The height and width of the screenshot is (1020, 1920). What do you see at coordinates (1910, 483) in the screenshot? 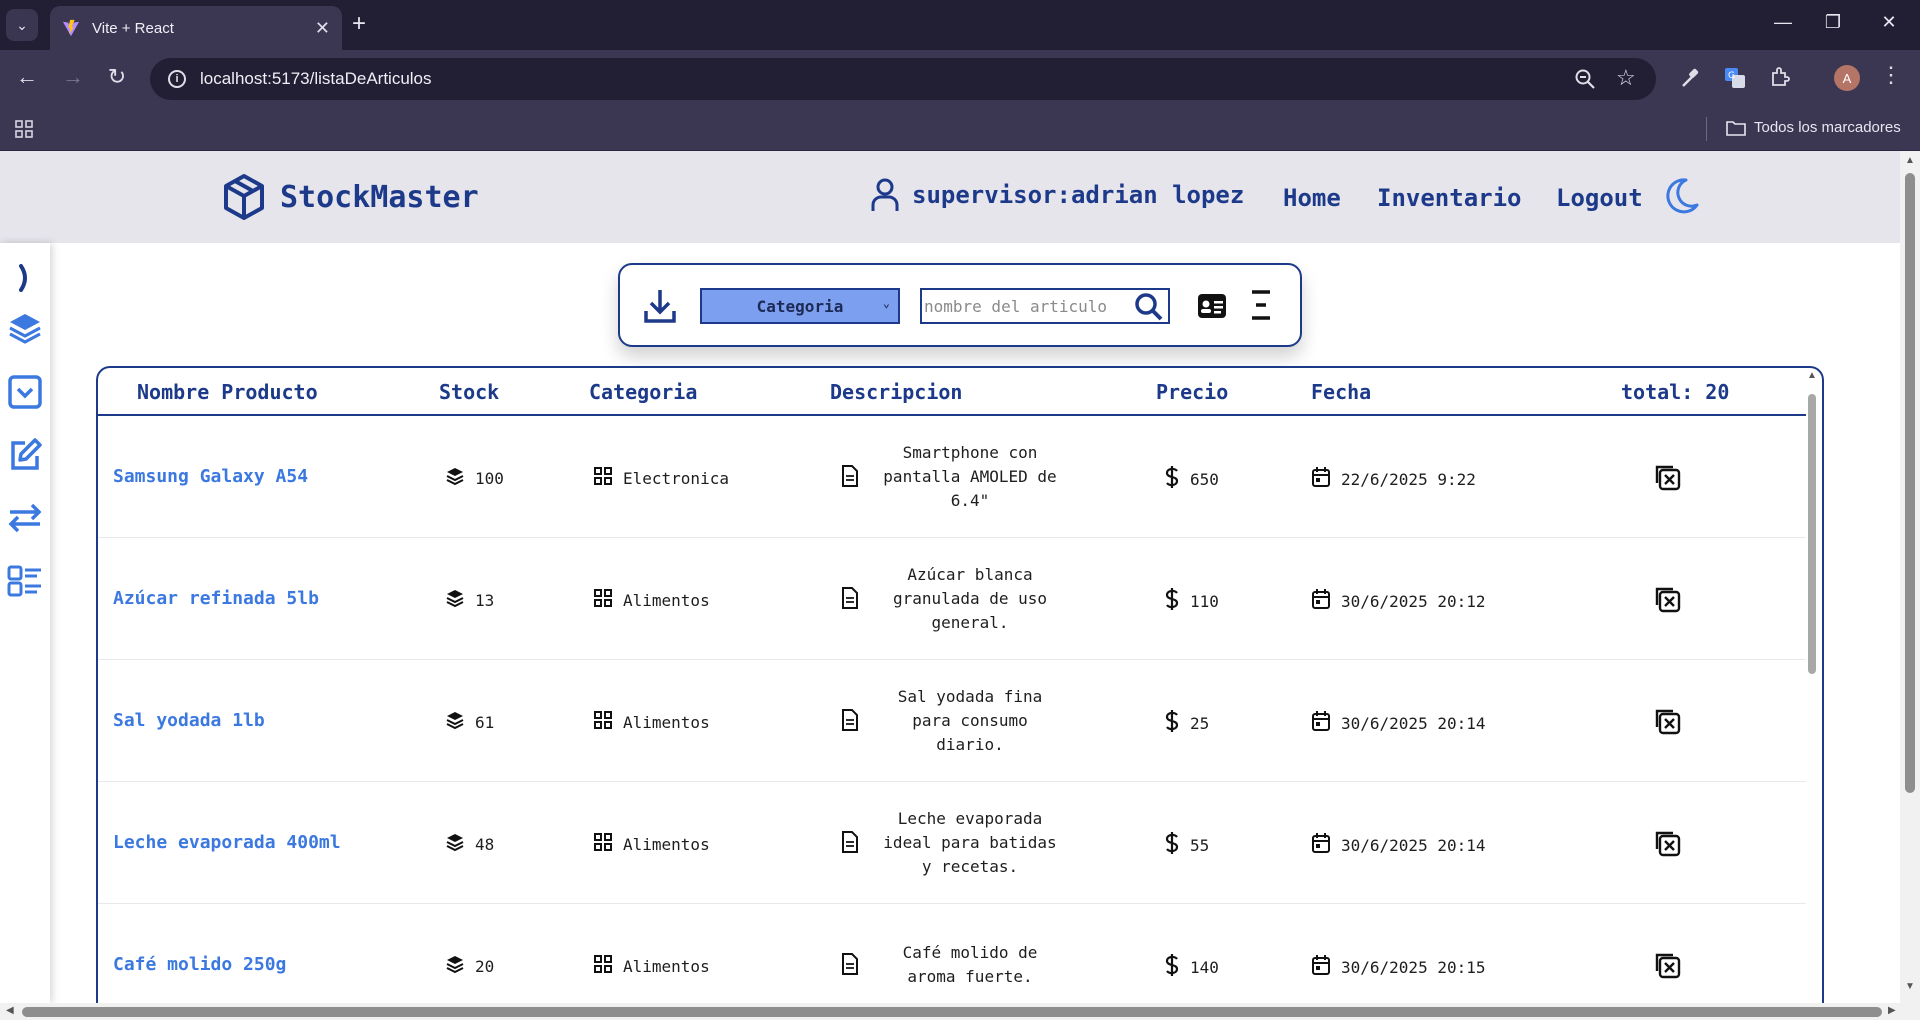
I see `page-vertical-thumb` at bounding box center [1910, 483].